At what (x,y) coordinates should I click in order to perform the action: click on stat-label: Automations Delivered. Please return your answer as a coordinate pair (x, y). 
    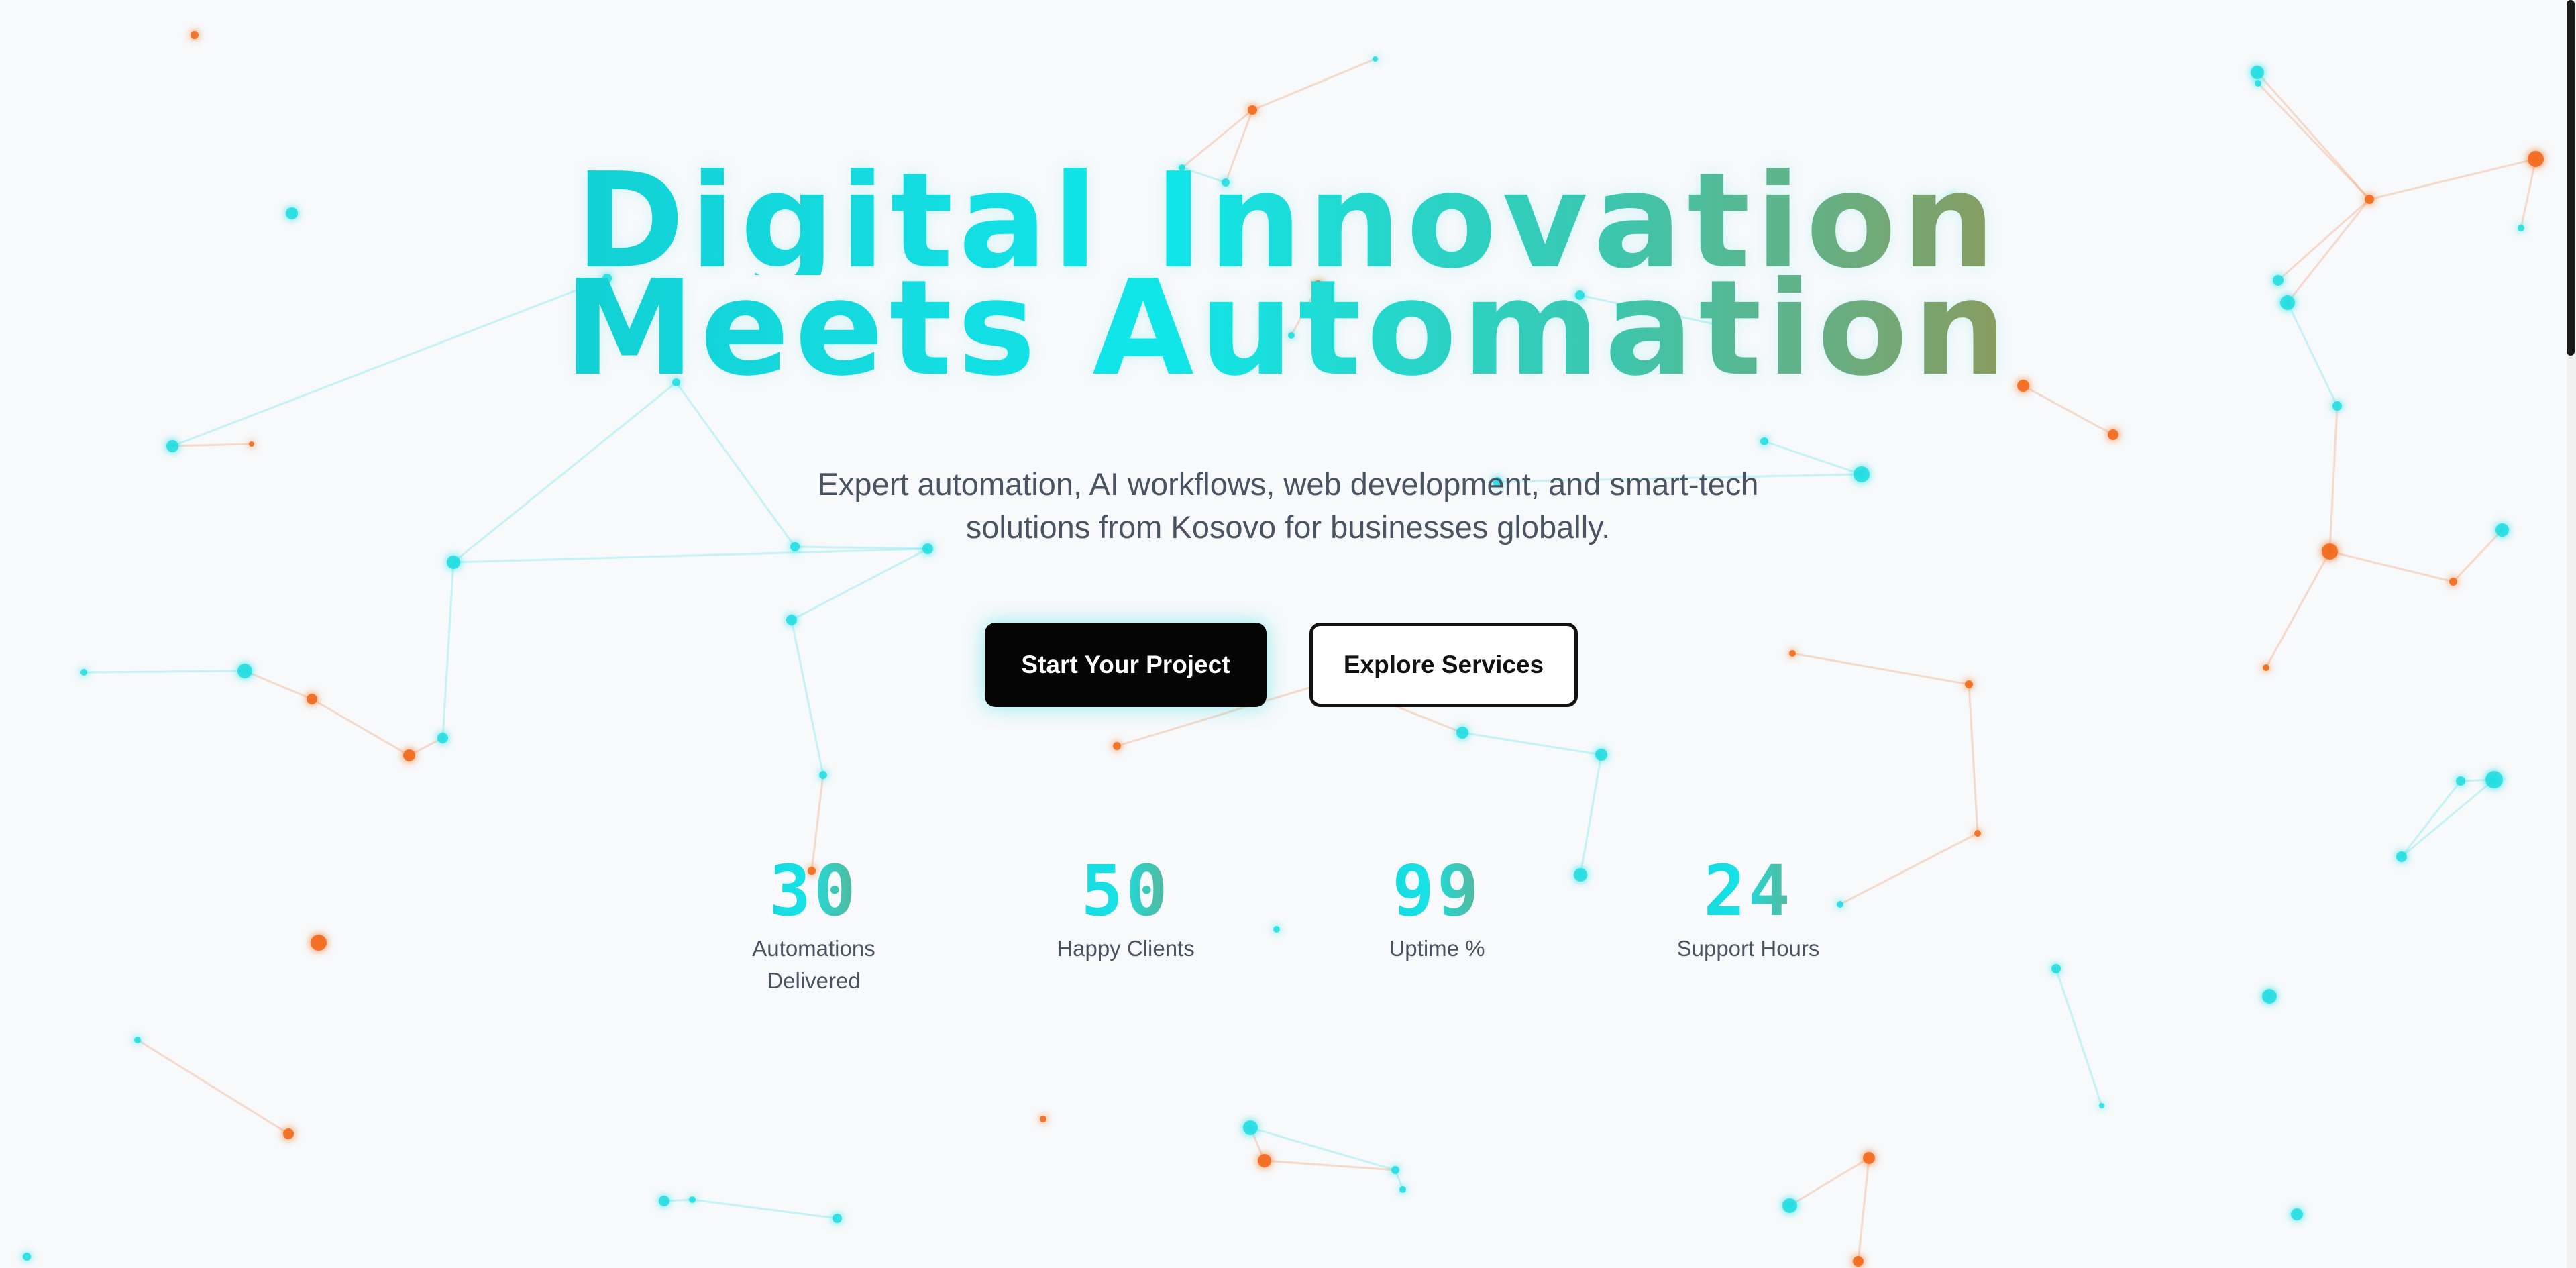
    Looking at the image, I should click on (813, 965).